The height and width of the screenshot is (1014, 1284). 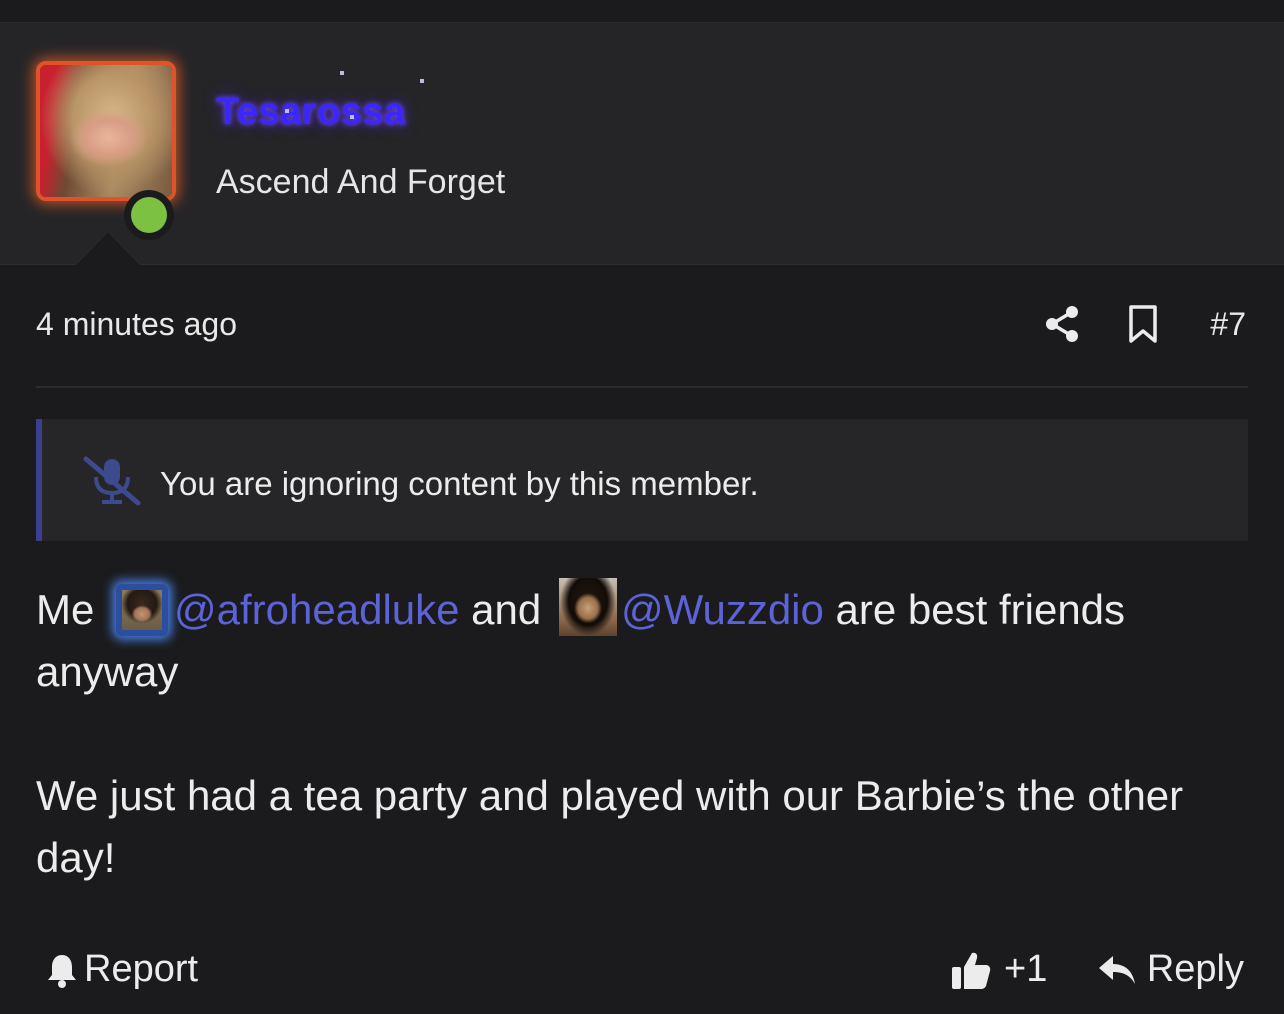 What do you see at coordinates (642, 972) in the screenshot?
I see `post-actions-bar: Report +1 Reply` at bounding box center [642, 972].